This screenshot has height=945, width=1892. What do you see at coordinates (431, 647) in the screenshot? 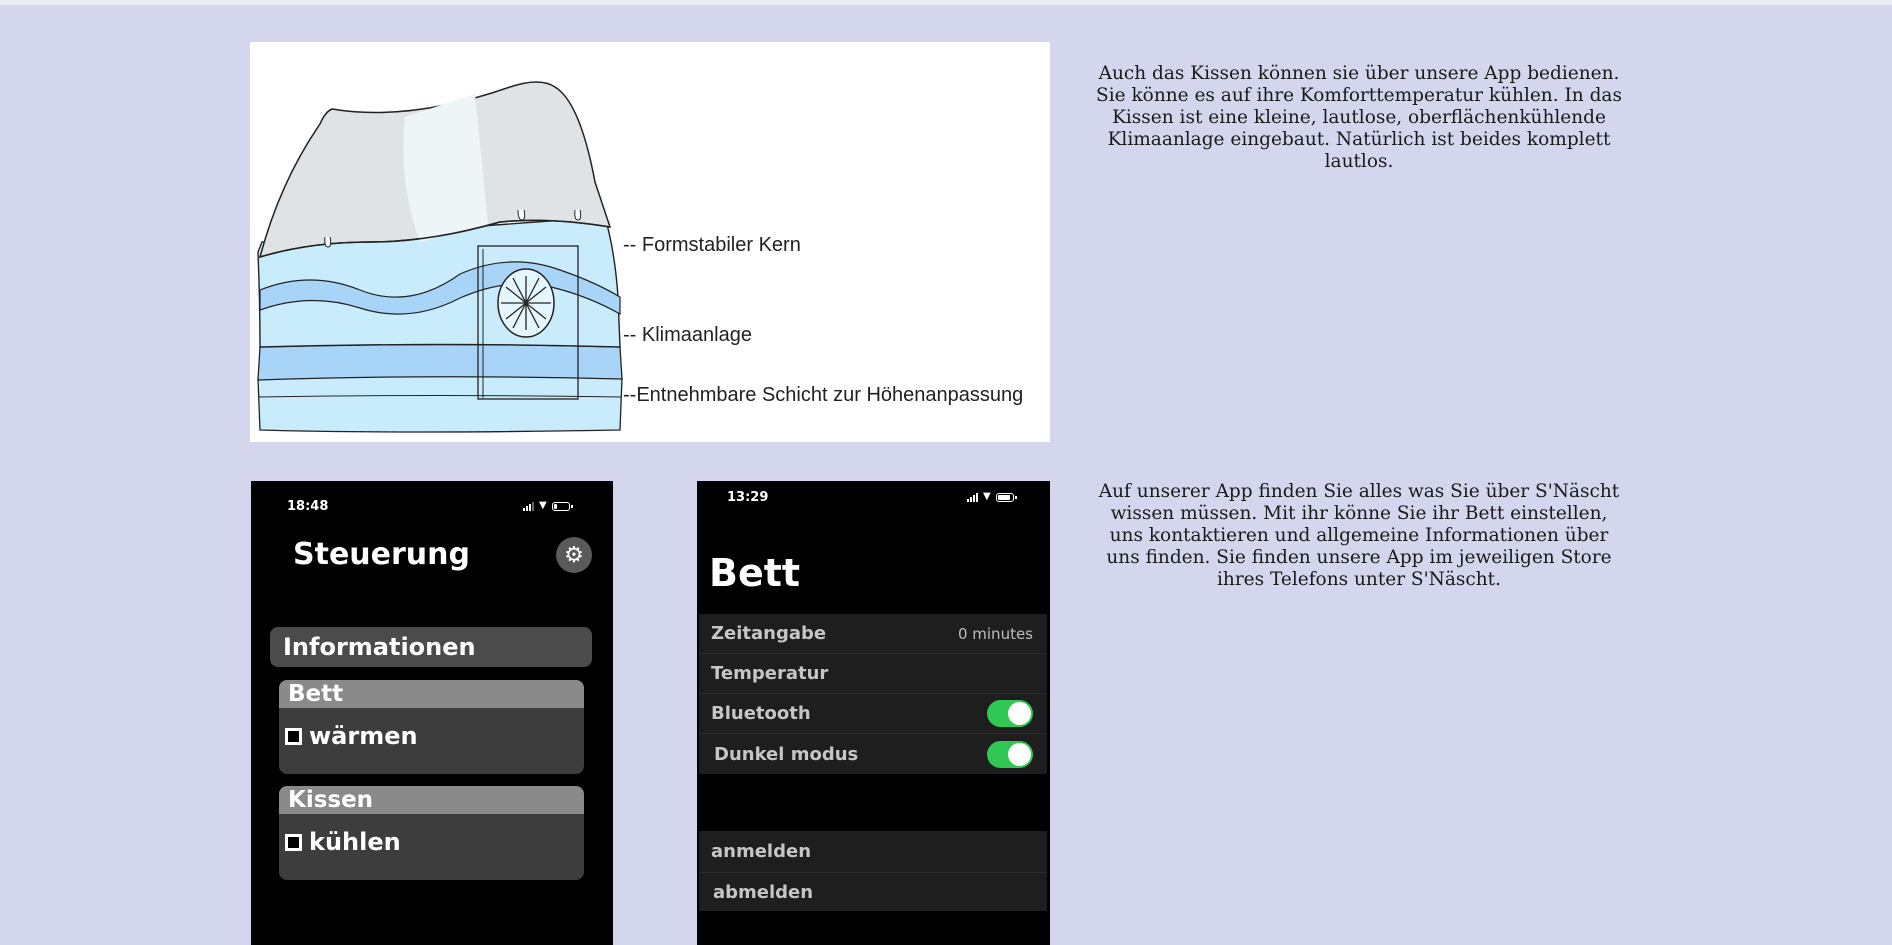
I see `informationen-button: Informationen` at bounding box center [431, 647].